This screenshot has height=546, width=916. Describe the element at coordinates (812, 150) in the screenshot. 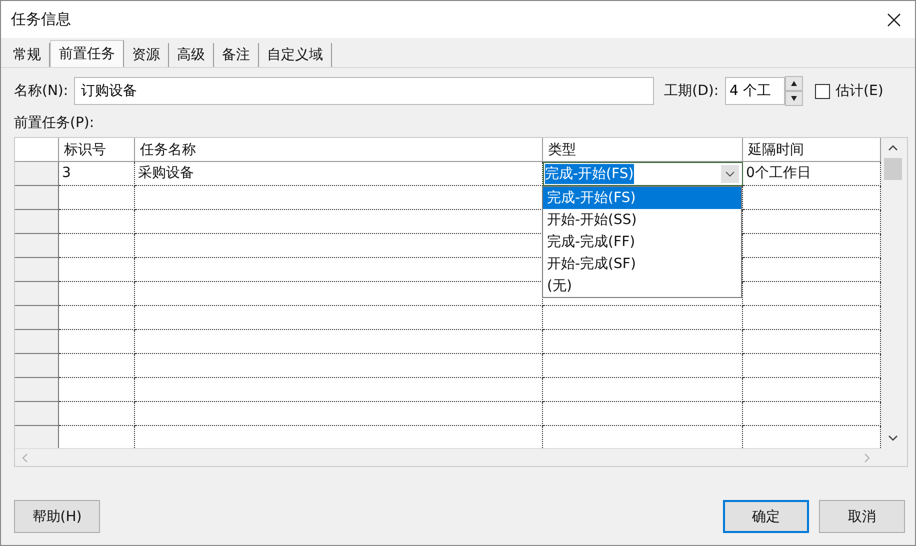

I see `column-header: 延隔时间` at that location.